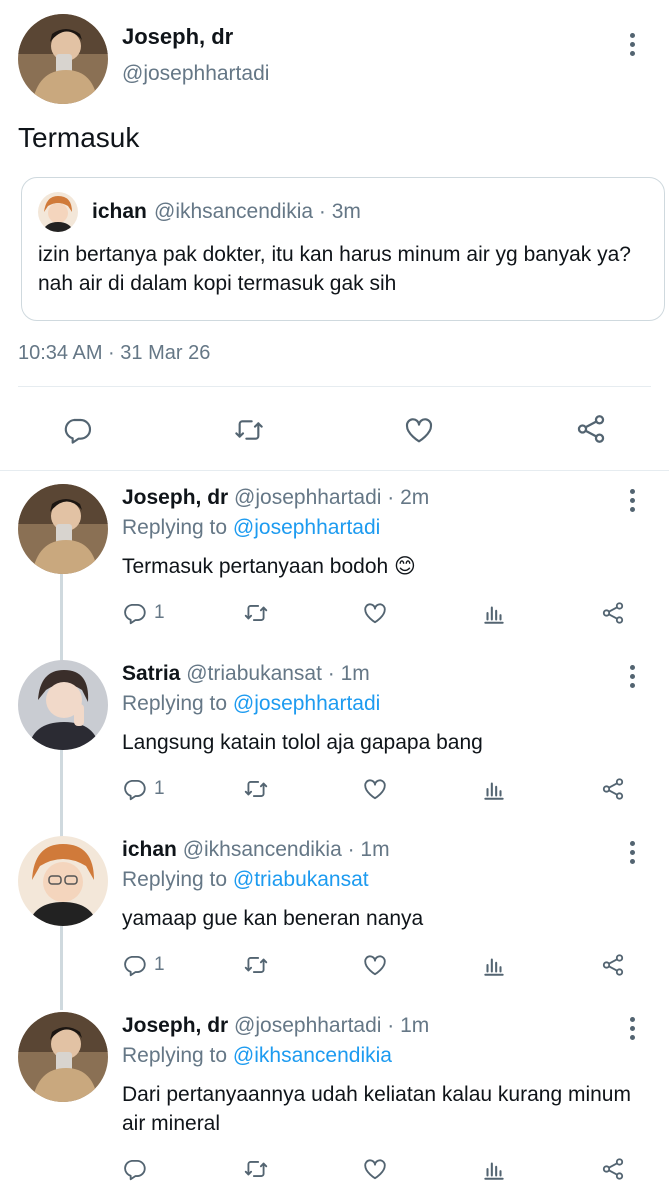  What do you see at coordinates (63, 705) in the screenshot?
I see `avatar-satria` at bounding box center [63, 705].